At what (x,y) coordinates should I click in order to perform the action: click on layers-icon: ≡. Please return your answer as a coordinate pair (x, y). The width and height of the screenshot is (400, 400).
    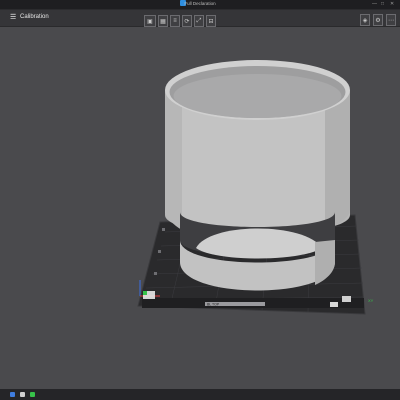
    Looking at the image, I should click on (175, 21).